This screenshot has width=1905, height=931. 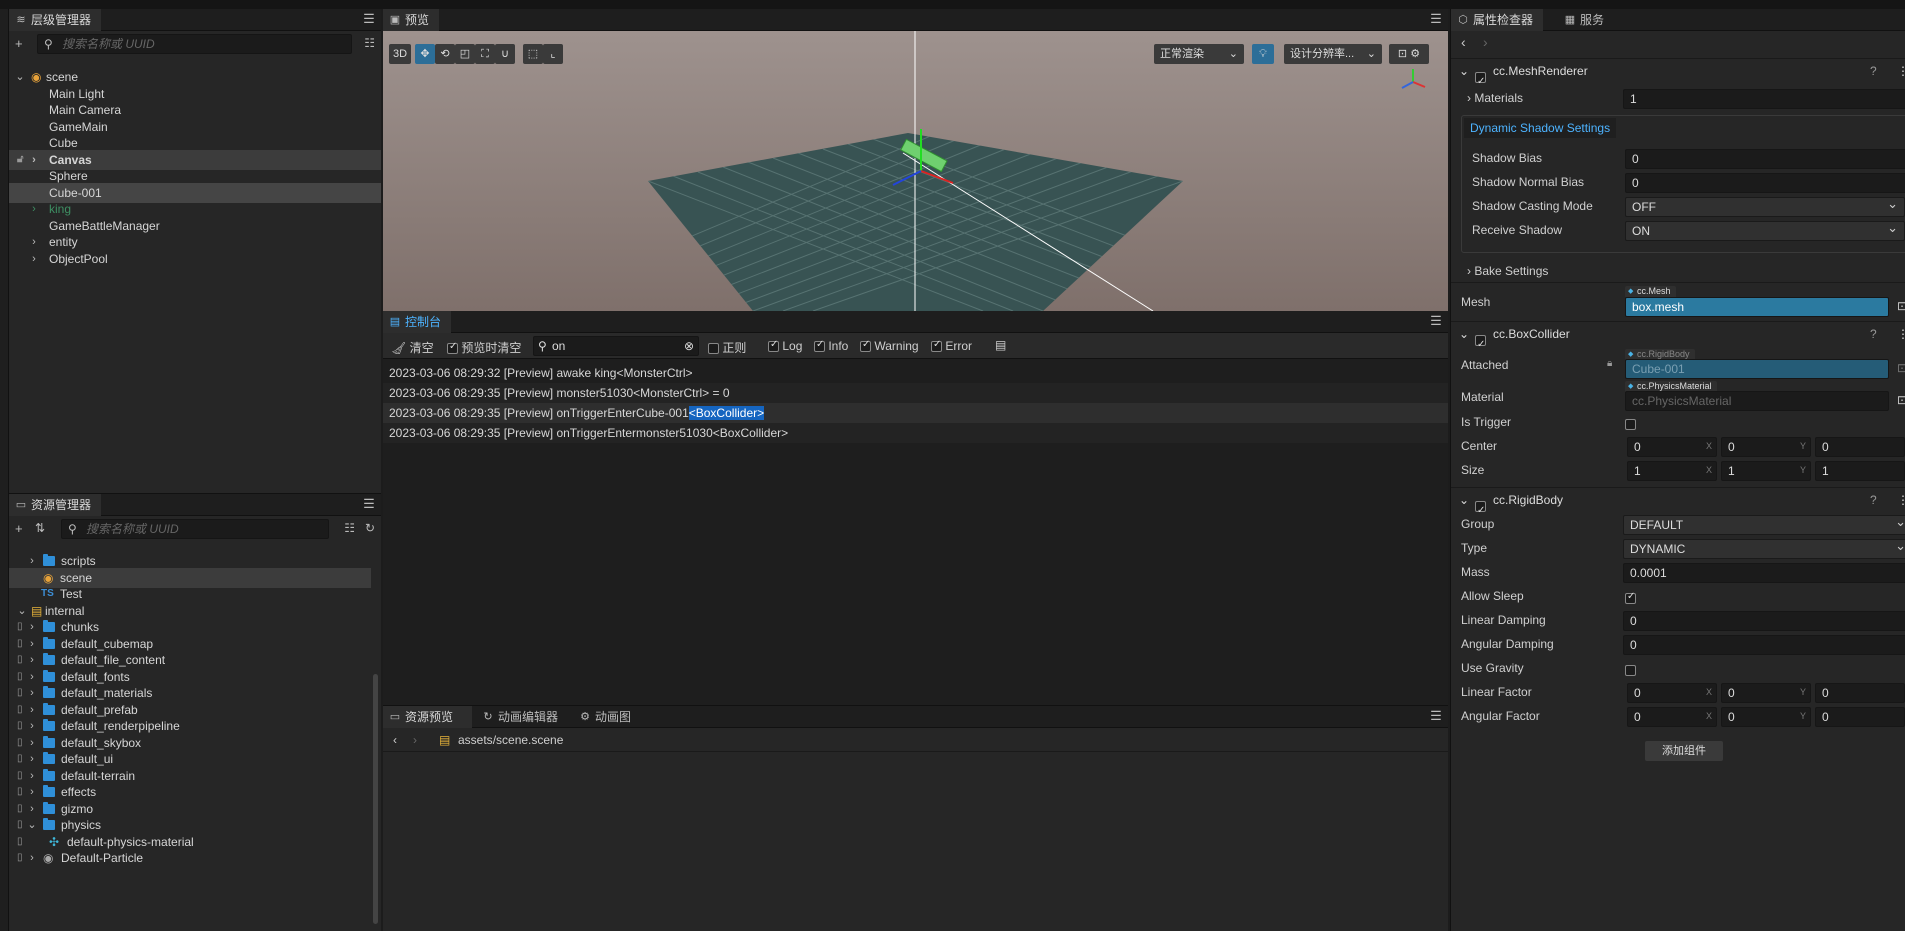 I want to click on scene-menu-icon: ☰, so click(x=1436, y=18).